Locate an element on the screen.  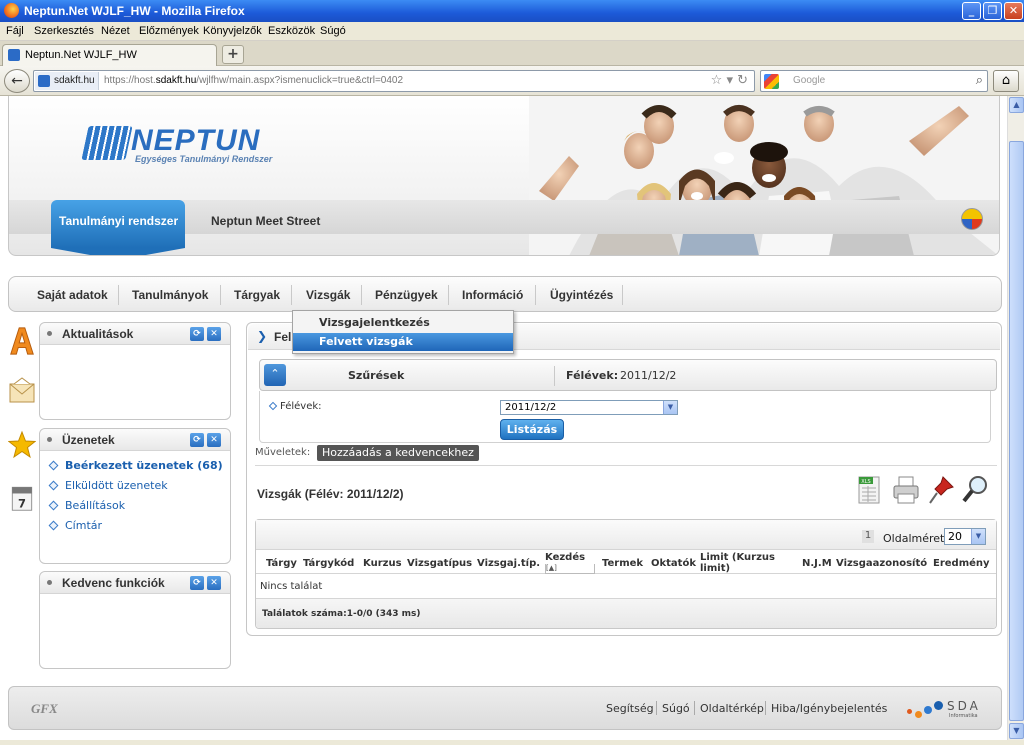
col-vizsgaj-tip: Vizsgaj.típ. is located at coordinates (508, 563).